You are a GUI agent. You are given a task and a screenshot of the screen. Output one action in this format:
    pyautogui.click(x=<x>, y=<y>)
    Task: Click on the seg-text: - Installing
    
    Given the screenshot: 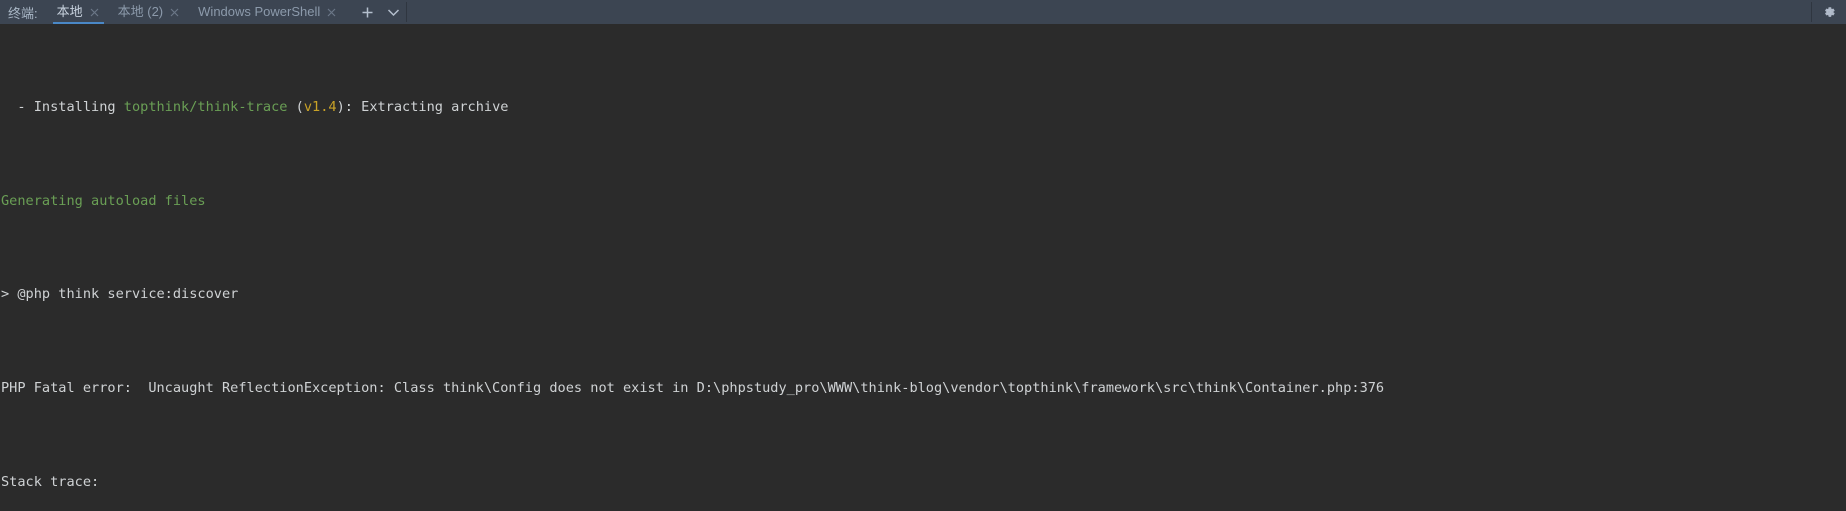 What is the action you would take?
    pyautogui.click(x=62, y=107)
    